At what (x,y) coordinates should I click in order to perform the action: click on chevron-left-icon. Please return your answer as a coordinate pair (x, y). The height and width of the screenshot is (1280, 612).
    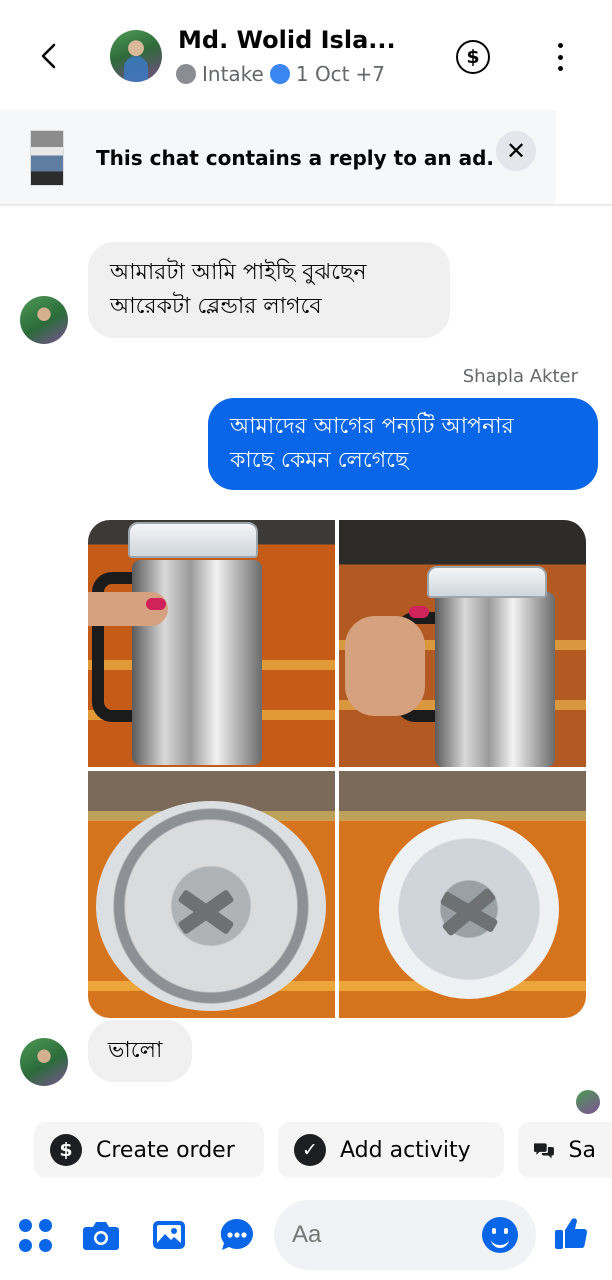
    Looking at the image, I should click on (48, 56).